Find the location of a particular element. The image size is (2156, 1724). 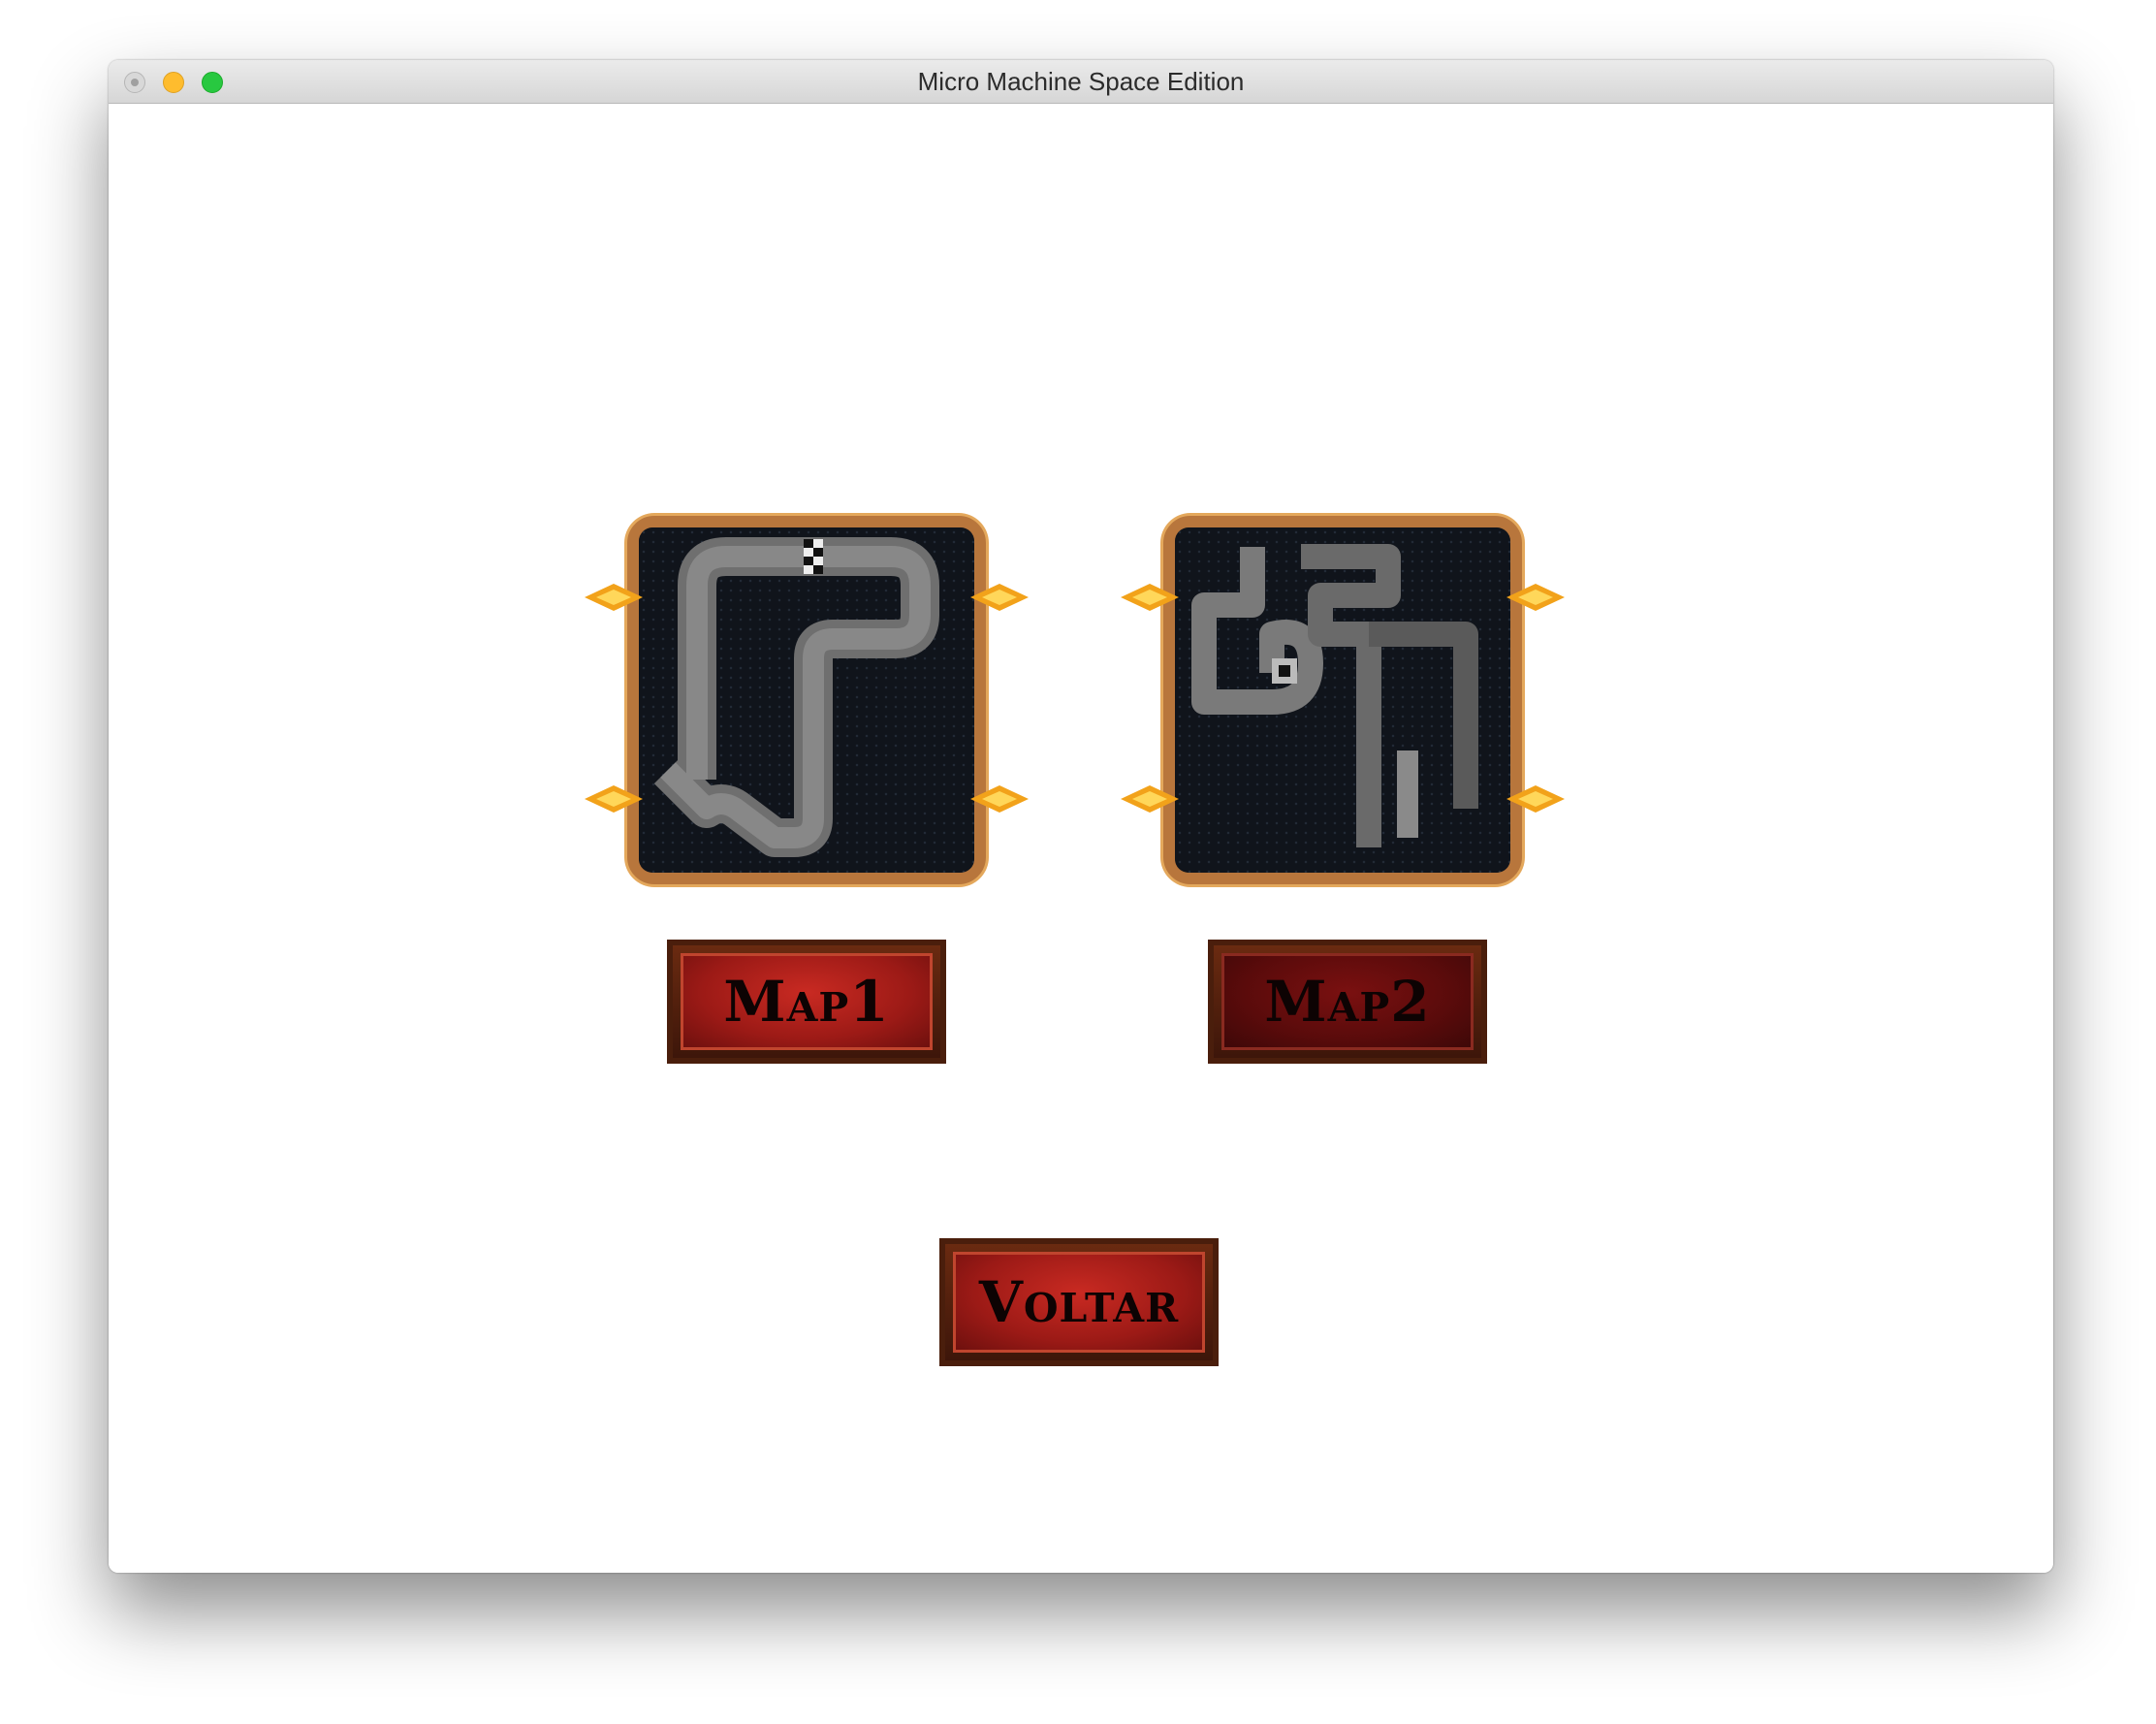

voltar-button-label: Voltar is located at coordinates (1079, 1302).